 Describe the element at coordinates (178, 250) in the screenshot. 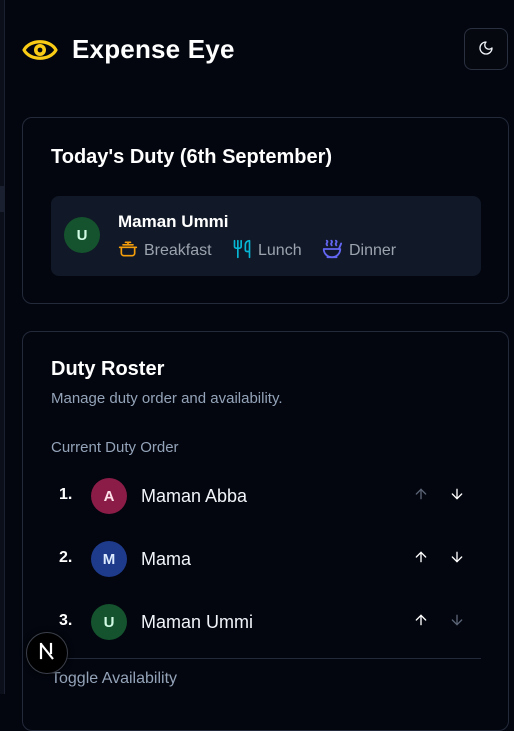

I see `meal-label: Breakfast` at that location.